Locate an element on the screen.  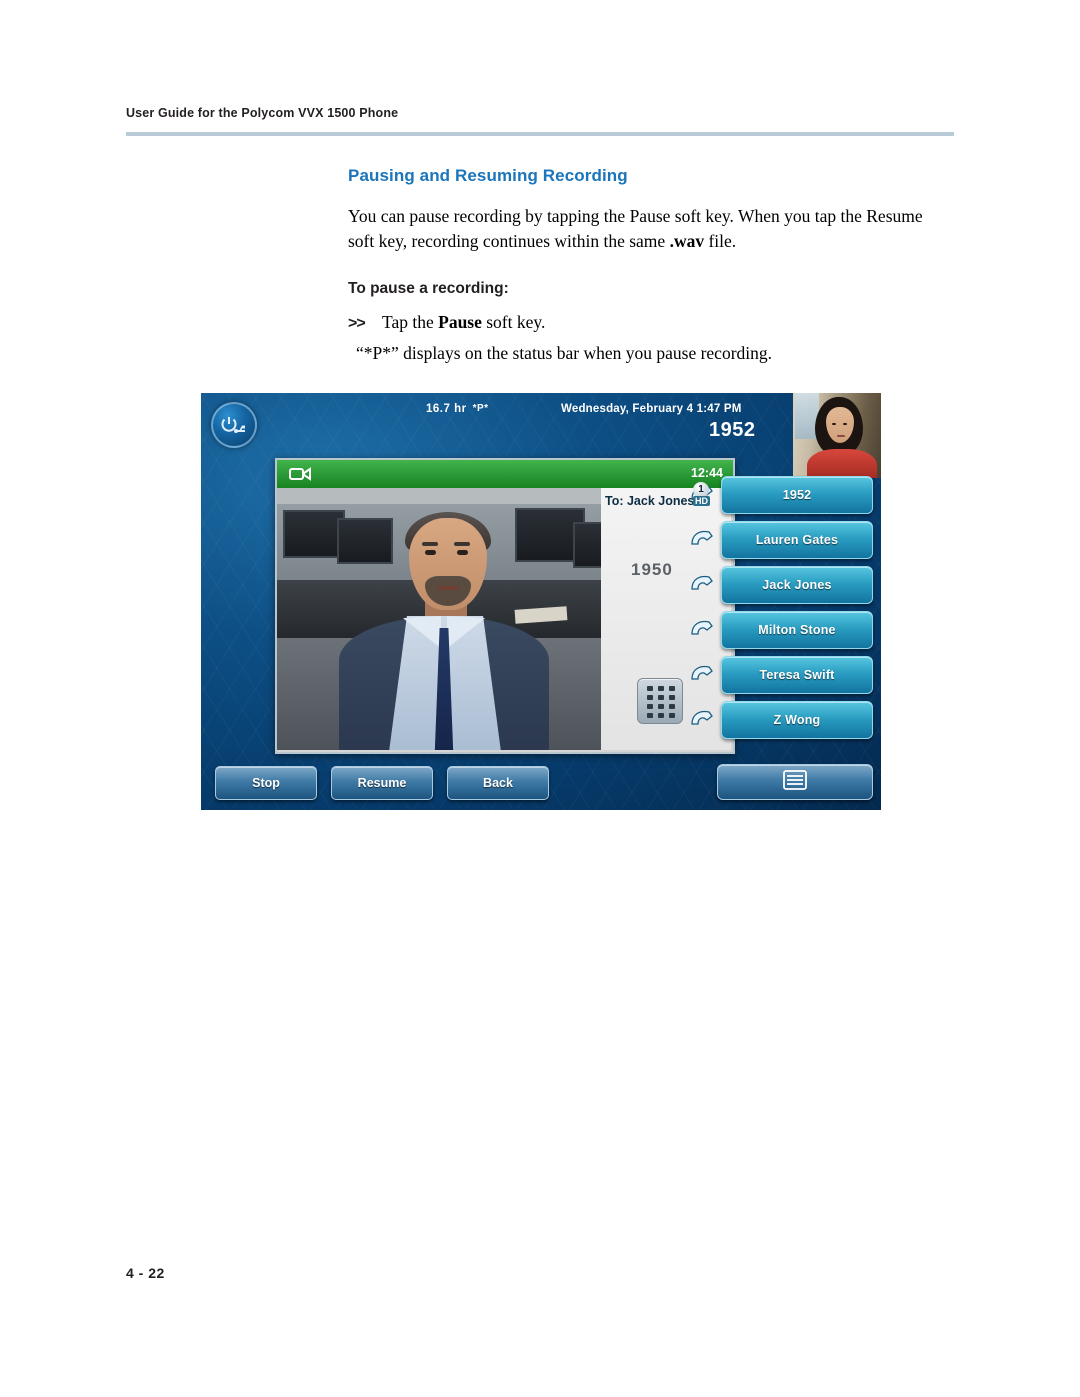
menu-key is located at coordinates (795, 782).